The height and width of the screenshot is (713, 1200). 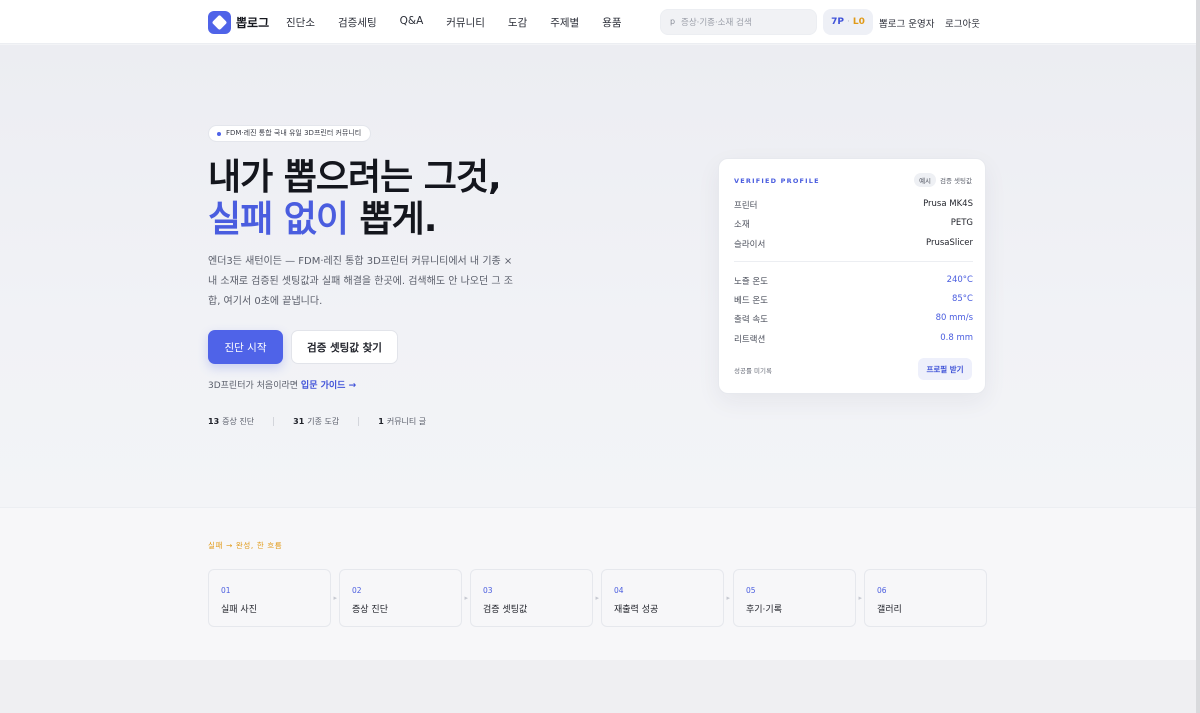 I want to click on points-value: 7P, so click(x=837, y=22).